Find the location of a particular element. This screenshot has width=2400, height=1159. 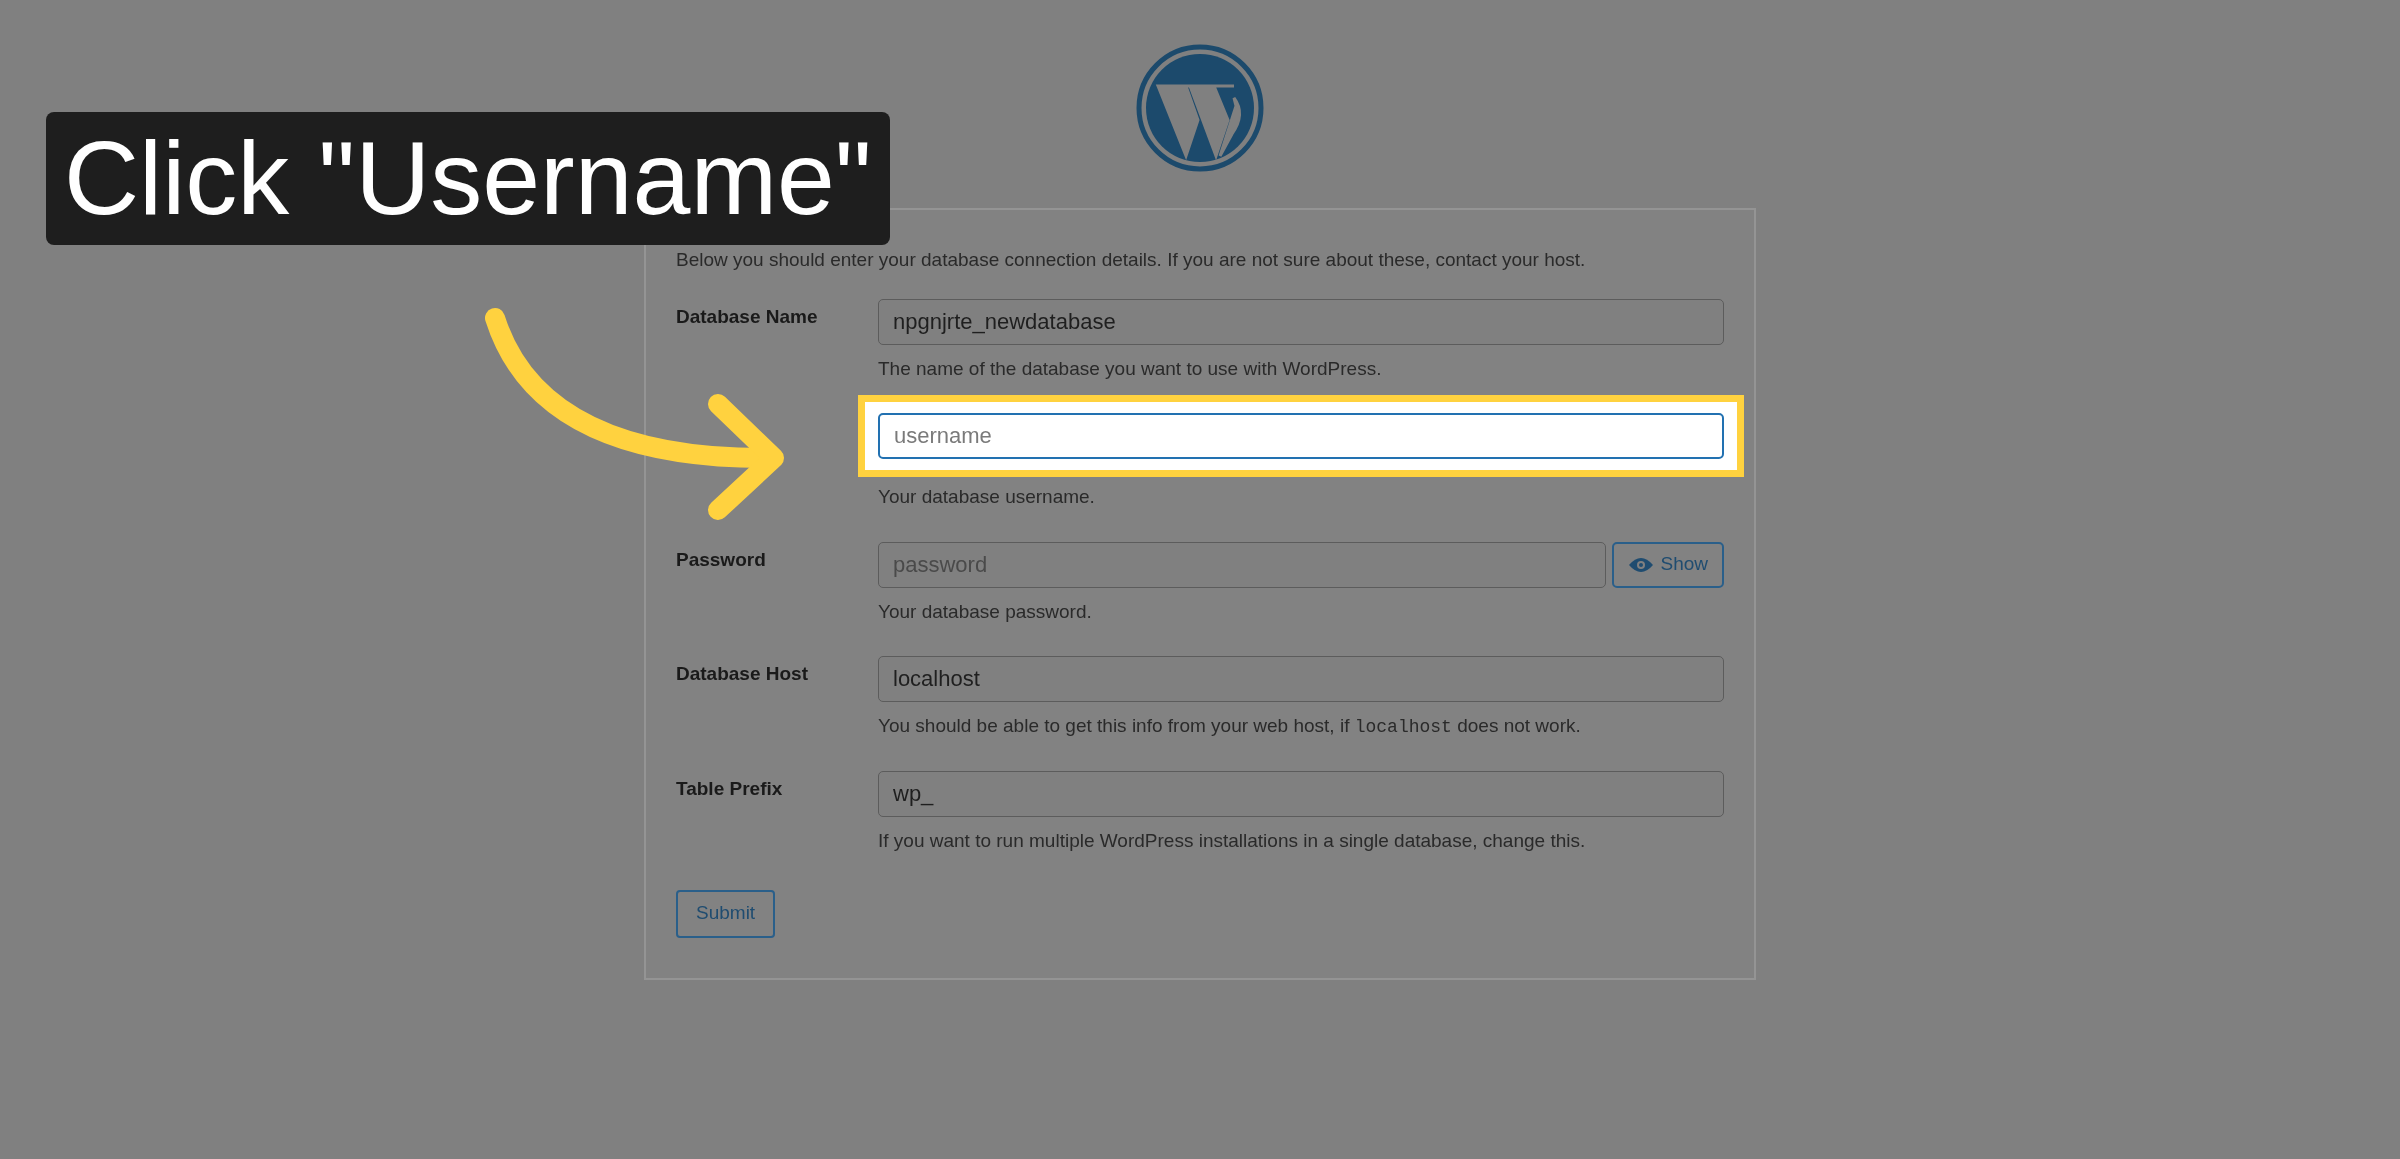

instruction-caption: Click "Username" is located at coordinates (468, 178).